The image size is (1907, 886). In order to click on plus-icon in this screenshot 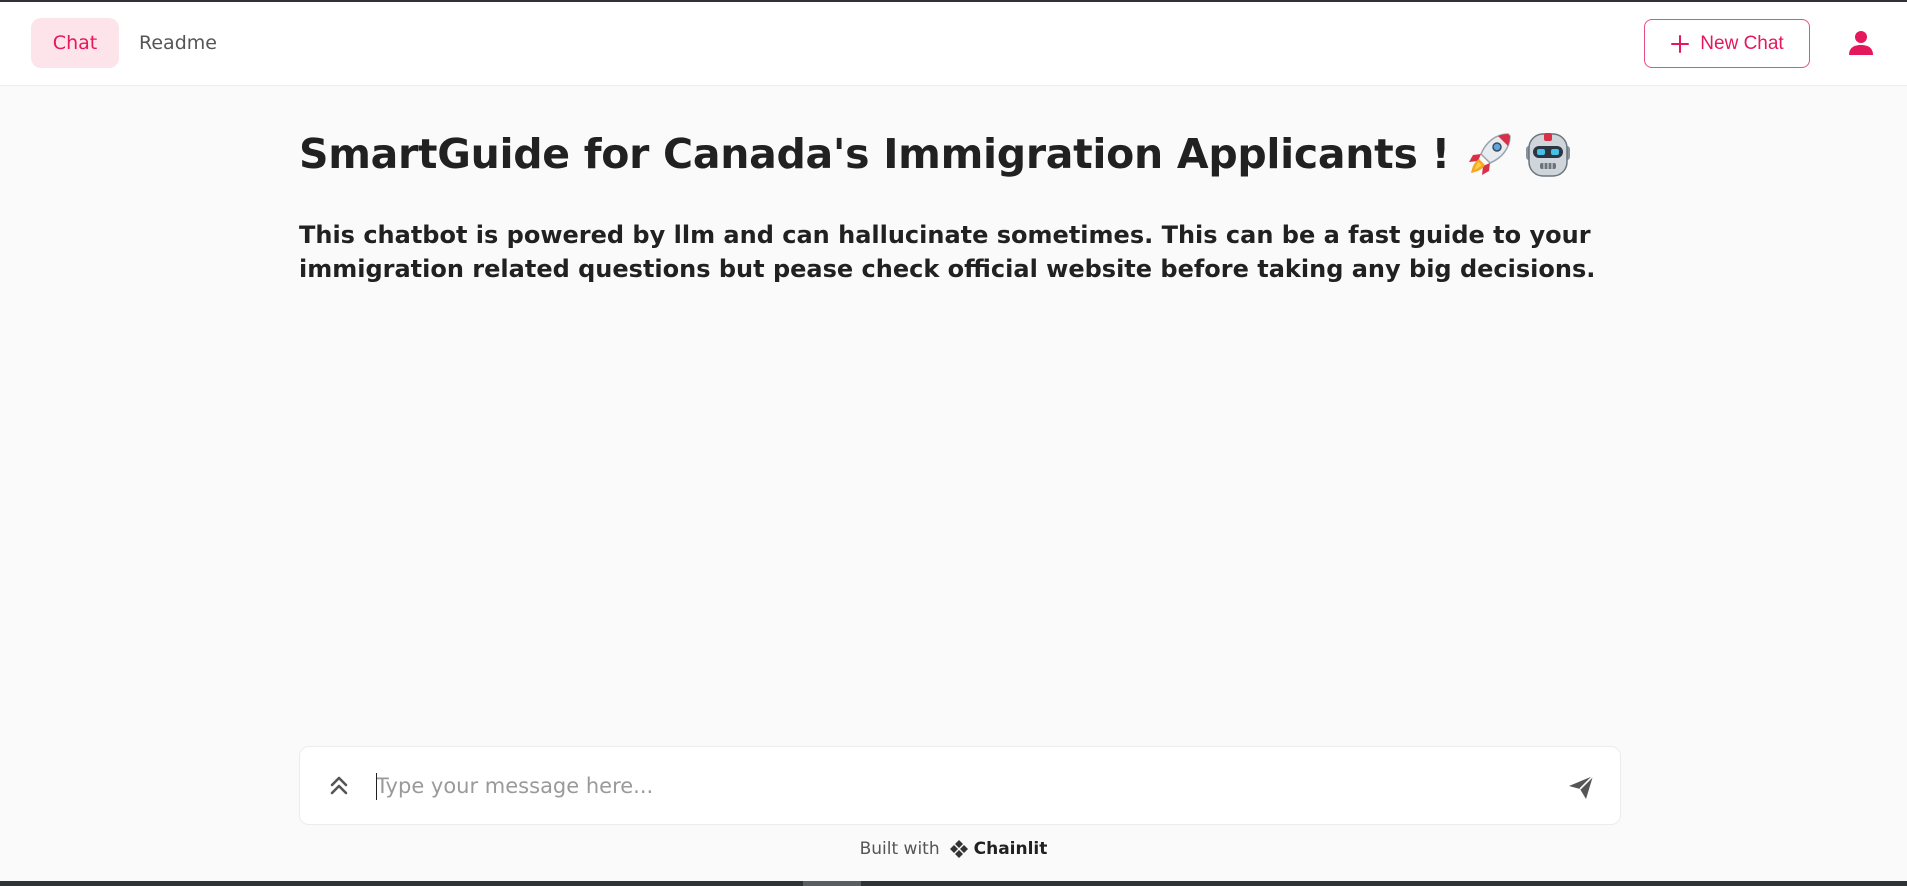, I will do `click(1680, 43)`.